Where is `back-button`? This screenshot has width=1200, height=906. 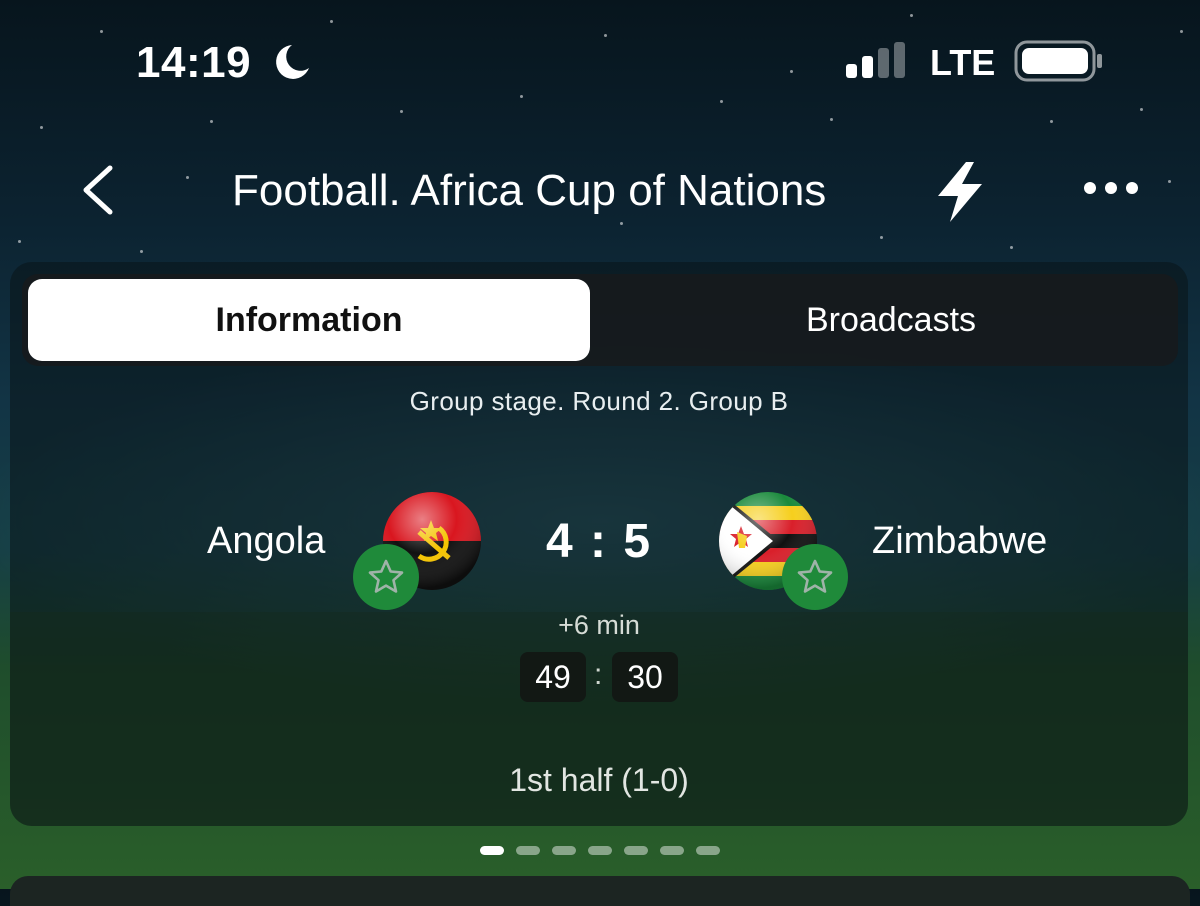
back-button is located at coordinates (100, 190).